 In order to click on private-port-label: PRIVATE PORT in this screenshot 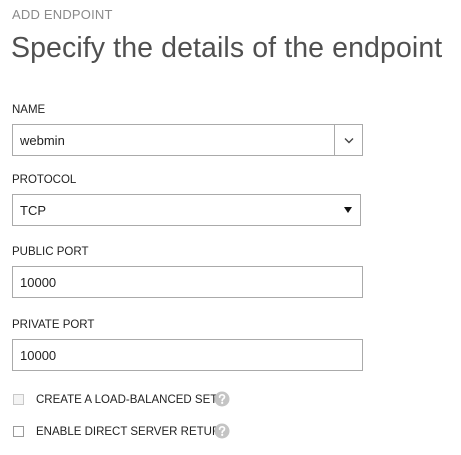, I will do `click(53, 325)`.